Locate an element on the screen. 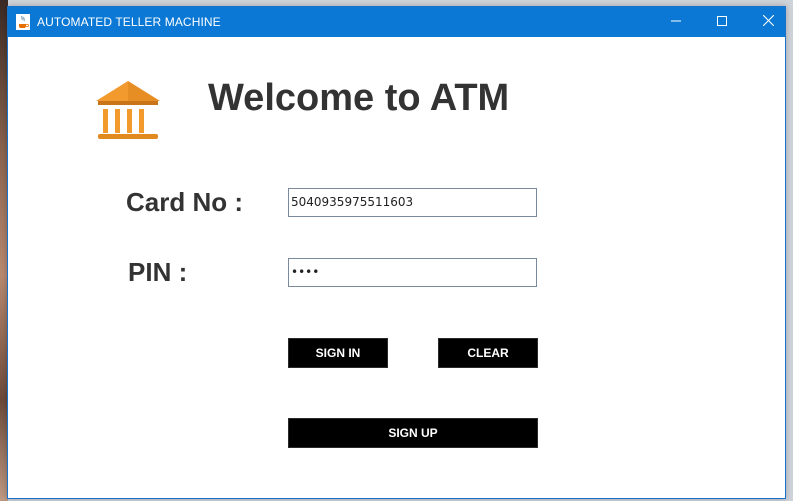 The height and width of the screenshot is (501, 793). clear-button: CLEAR is located at coordinates (488, 353).